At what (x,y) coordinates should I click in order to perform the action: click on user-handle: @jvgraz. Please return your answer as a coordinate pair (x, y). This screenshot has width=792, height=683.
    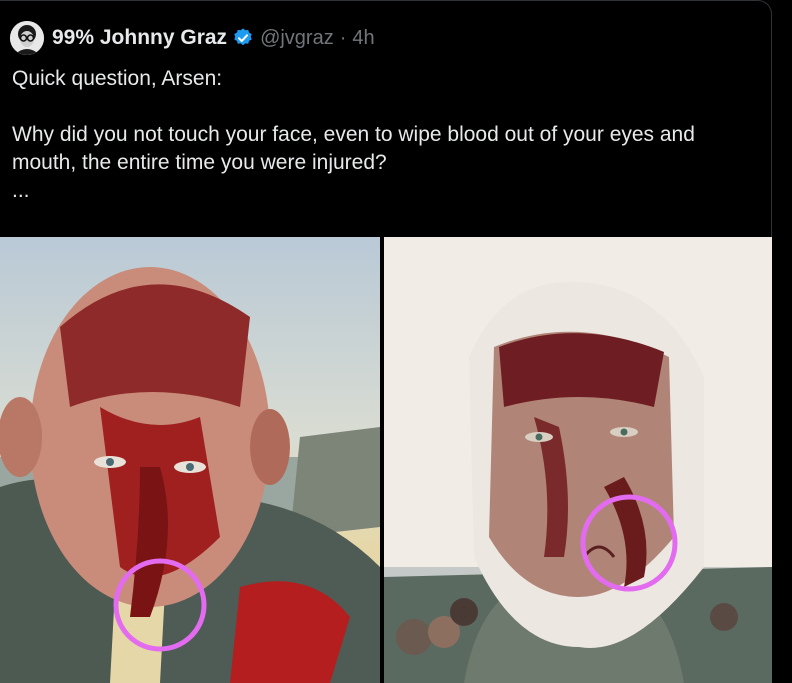
    Looking at the image, I should click on (297, 38).